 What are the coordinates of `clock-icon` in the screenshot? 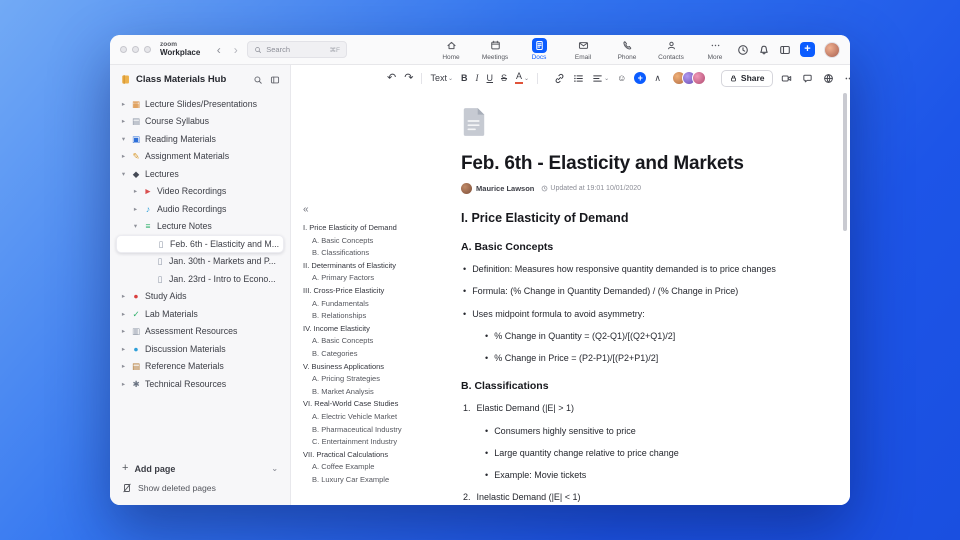 It's located at (545, 188).